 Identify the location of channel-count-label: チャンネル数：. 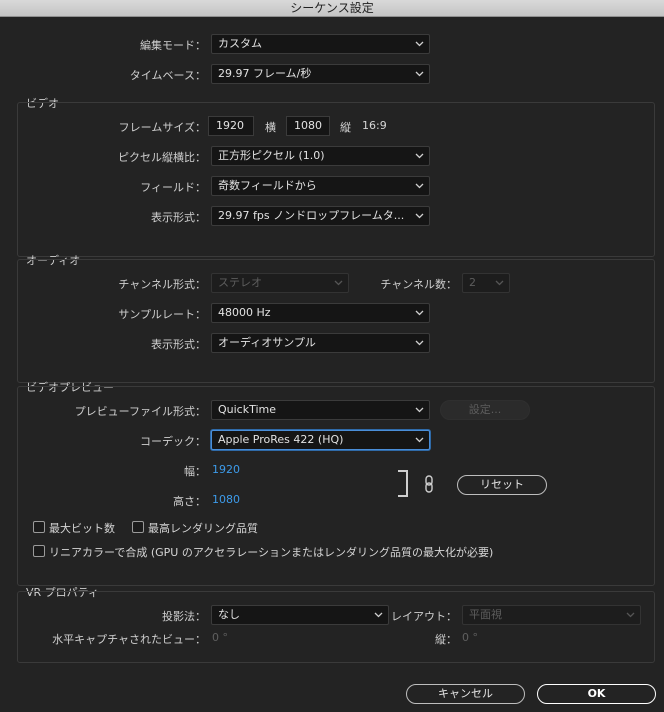
(418, 284).